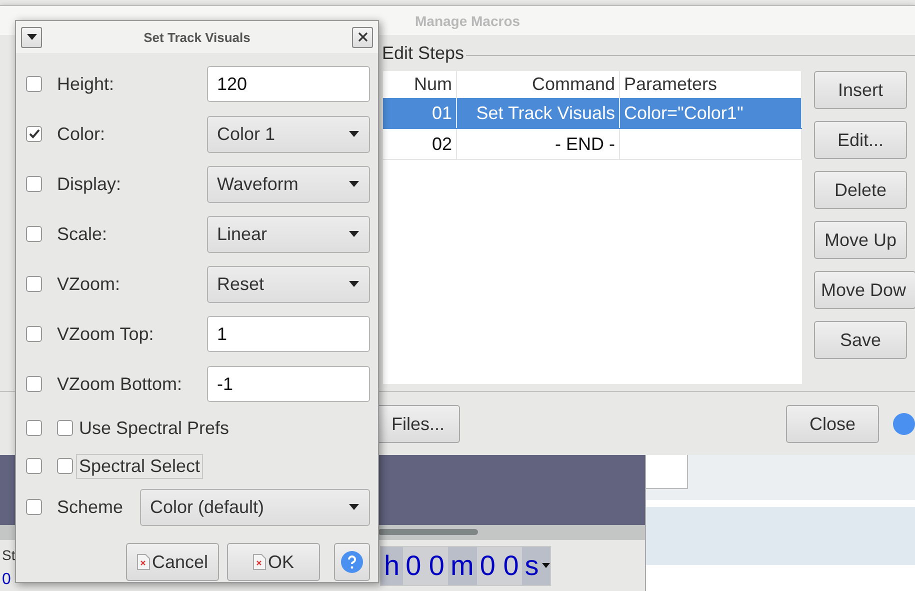 Image resolution: width=915 pixels, height=591 pixels. Describe the element at coordinates (172, 562) in the screenshot. I see `cancel-button: Cancel` at that location.